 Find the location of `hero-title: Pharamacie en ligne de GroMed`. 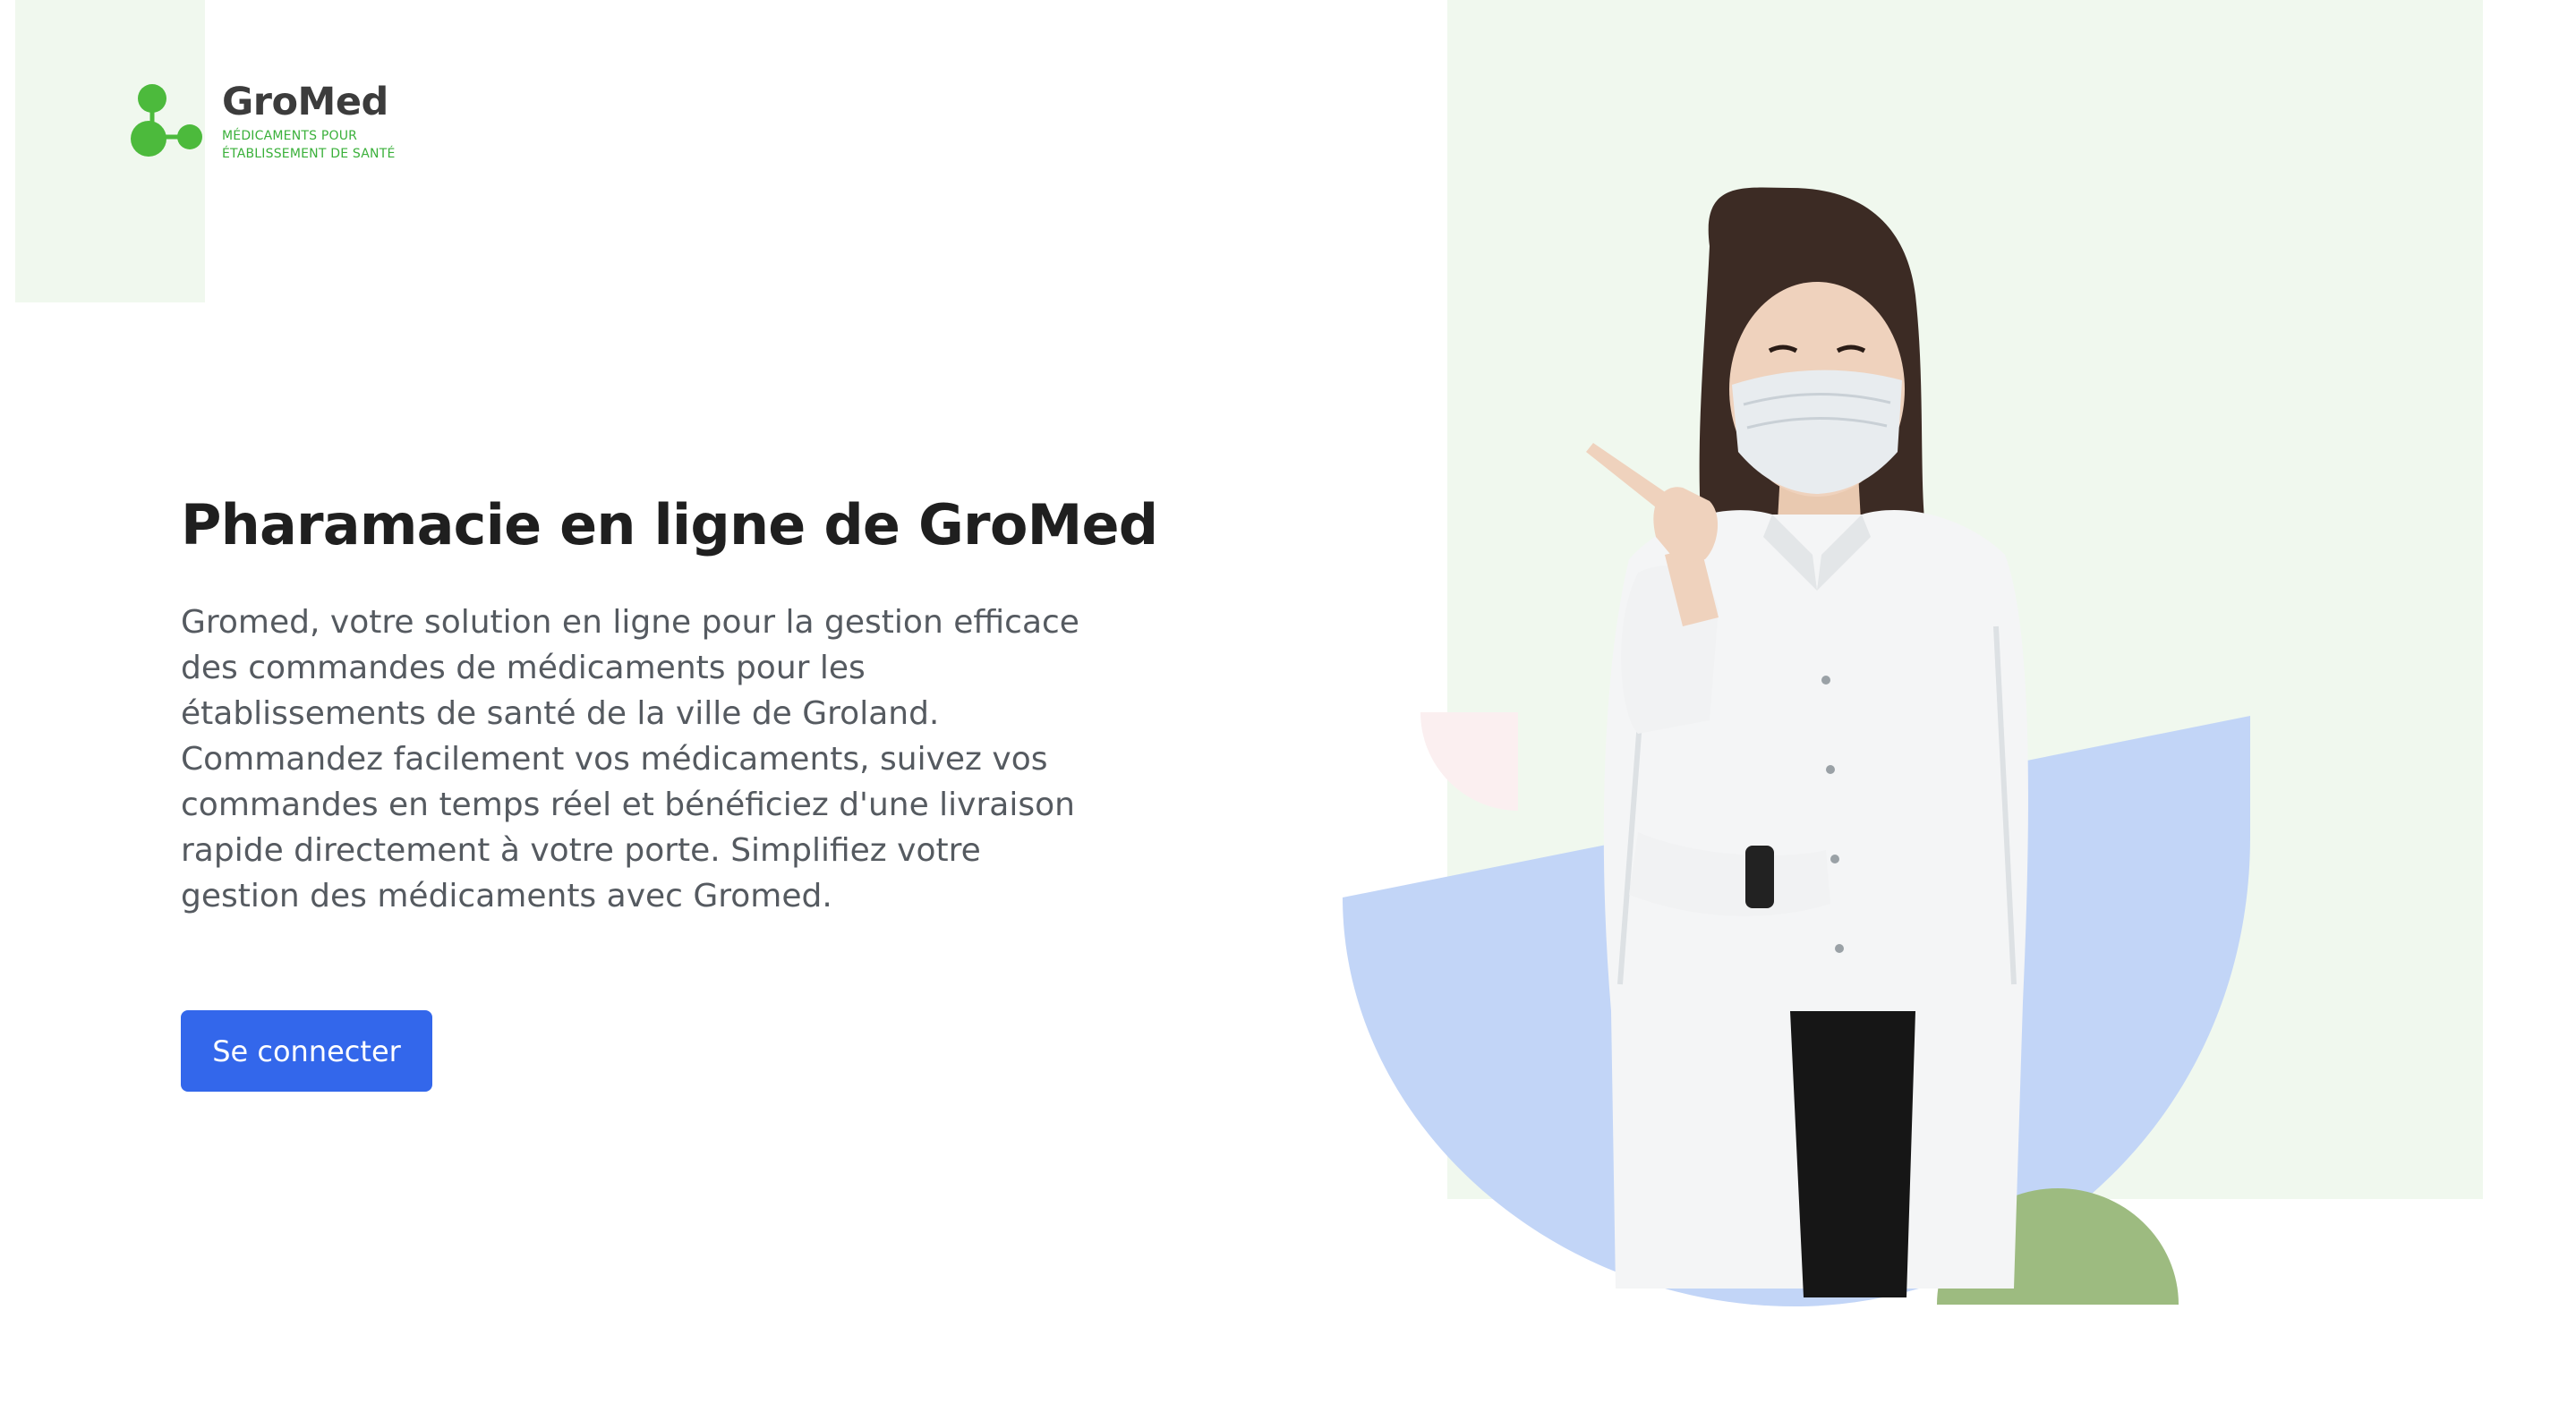

hero-title: Pharamacie en ligne de GroMed is located at coordinates (669, 525).